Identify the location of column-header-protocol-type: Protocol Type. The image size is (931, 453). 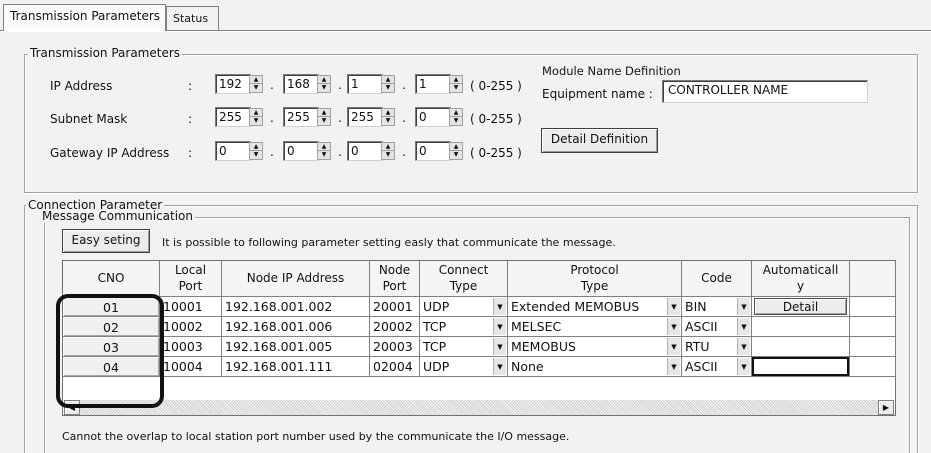
(595, 279).